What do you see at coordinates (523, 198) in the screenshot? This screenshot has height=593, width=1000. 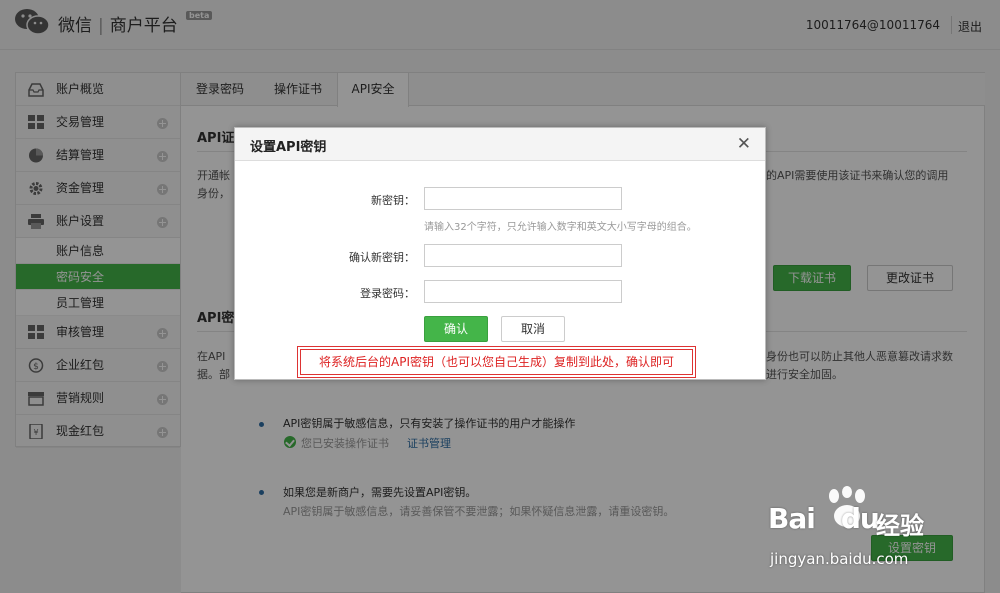 I see `new-key-input` at bounding box center [523, 198].